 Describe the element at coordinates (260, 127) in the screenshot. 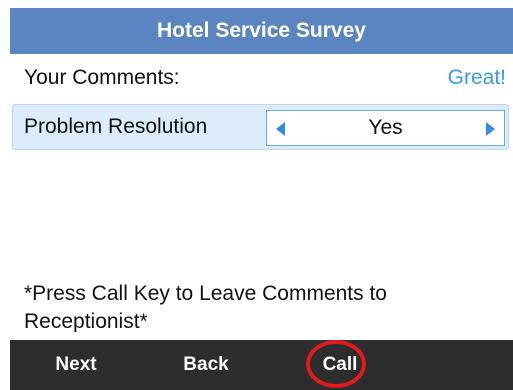

I see `problem-resolution-row: Problem Resolution Yes` at that location.